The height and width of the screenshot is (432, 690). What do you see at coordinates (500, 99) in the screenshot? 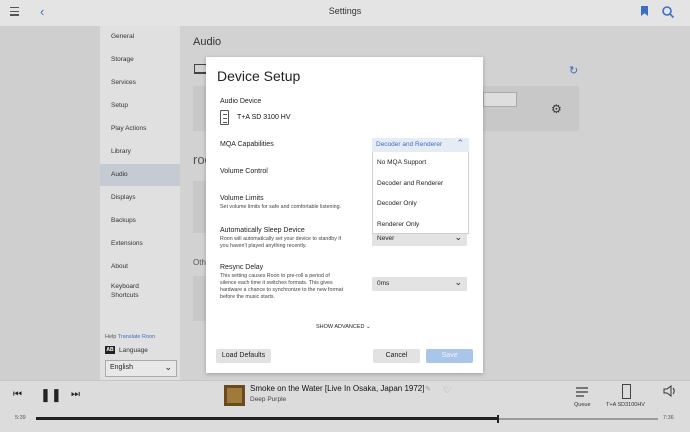
I see `device-name-field` at bounding box center [500, 99].